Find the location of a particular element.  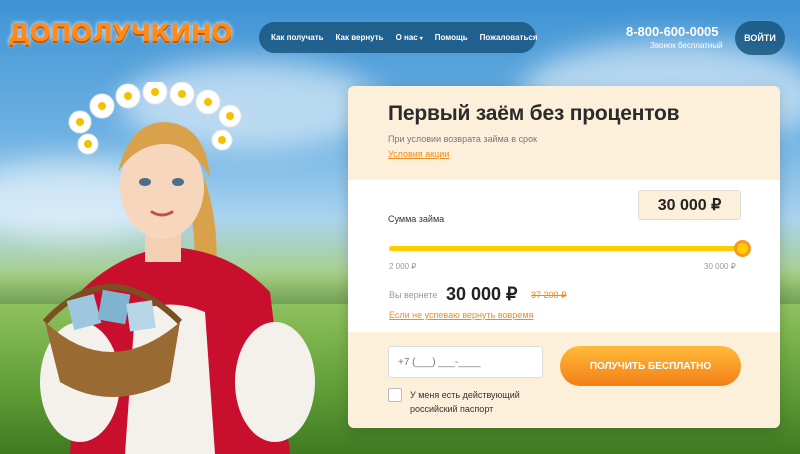

slider-max-label: 30 000 ₽ is located at coordinates (720, 266).